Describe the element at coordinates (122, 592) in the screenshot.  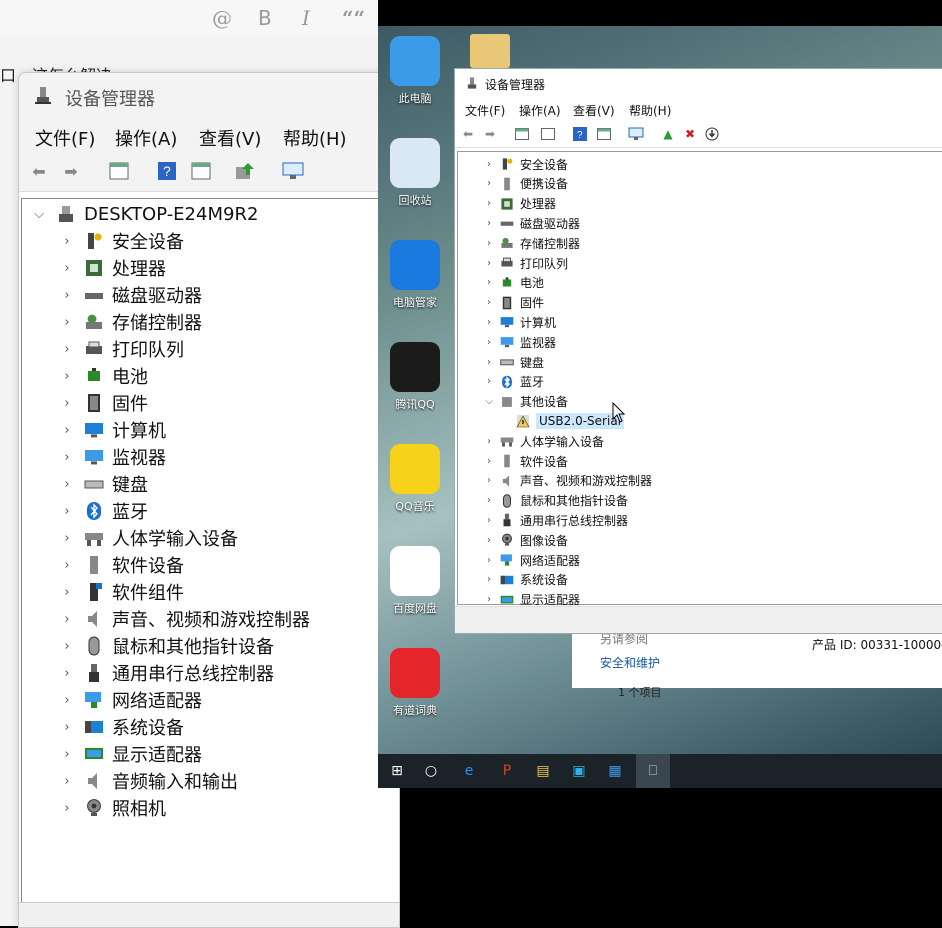
I see `tree-item: › 软件组件` at that location.